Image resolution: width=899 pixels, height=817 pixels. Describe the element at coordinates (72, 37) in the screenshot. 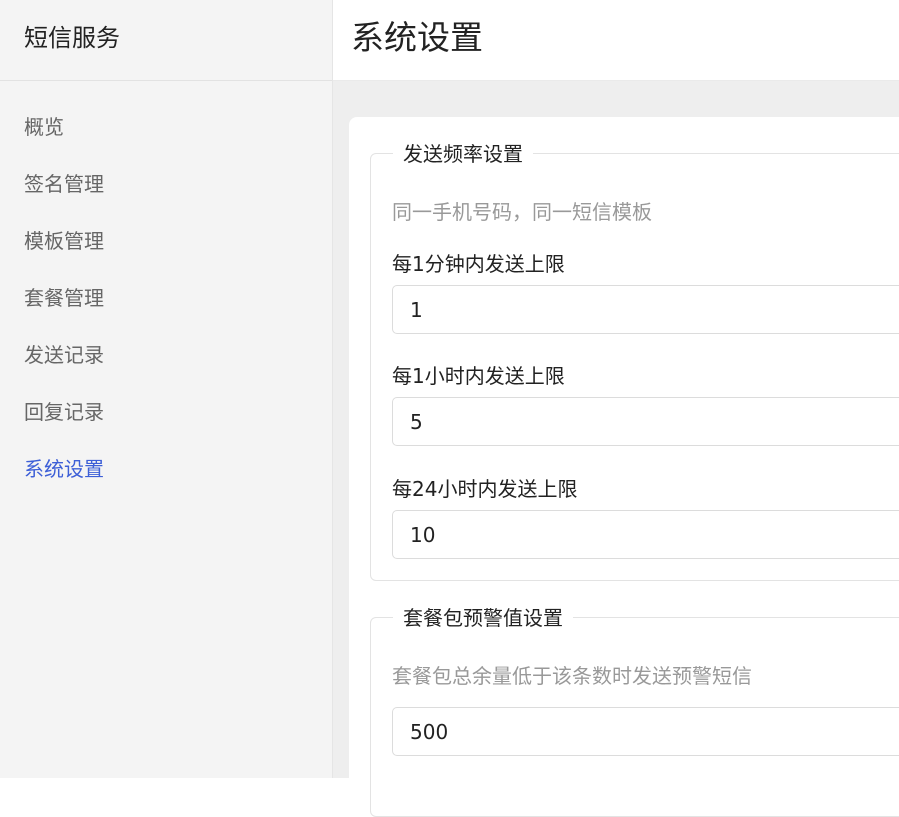

I see `app-title: 短信服务` at that location.